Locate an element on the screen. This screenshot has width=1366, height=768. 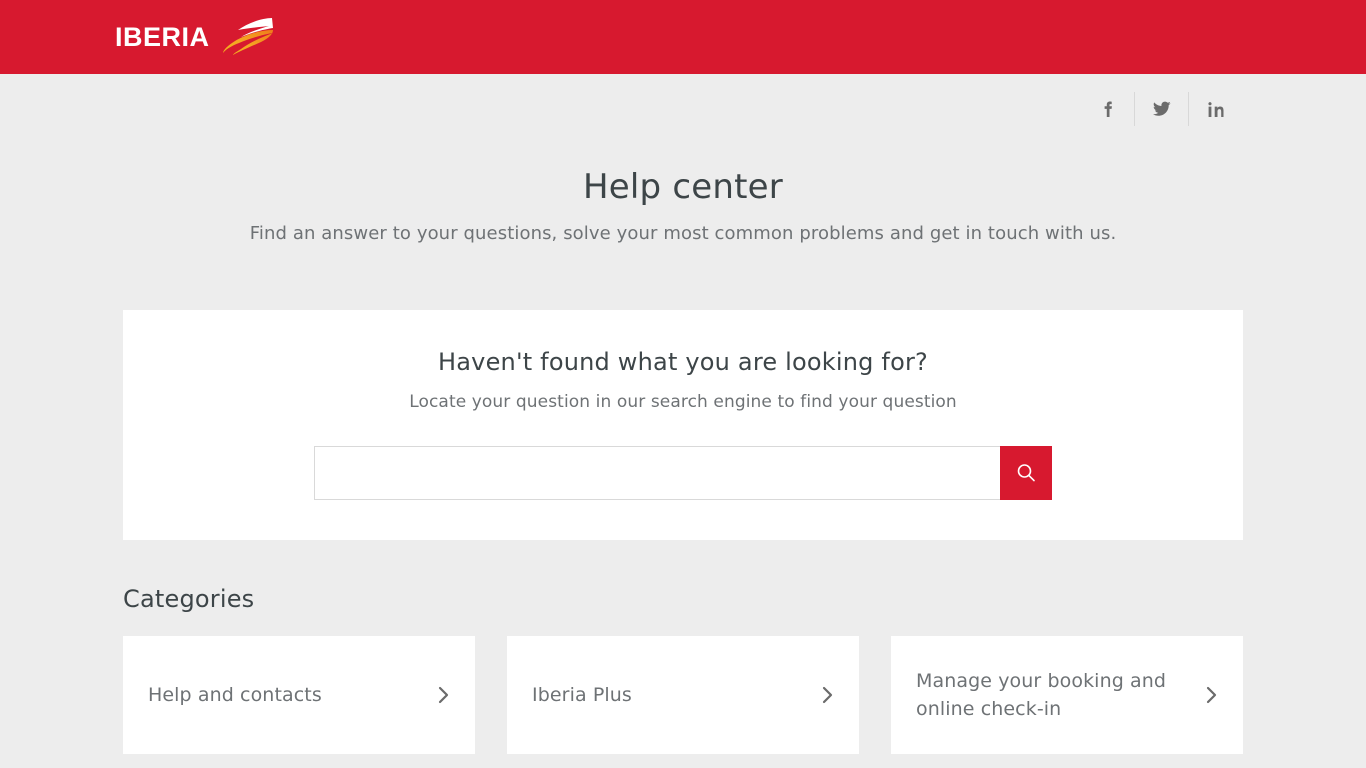
search-heading: Haven't found what you are looking for? is located at coordinates (683, 362).